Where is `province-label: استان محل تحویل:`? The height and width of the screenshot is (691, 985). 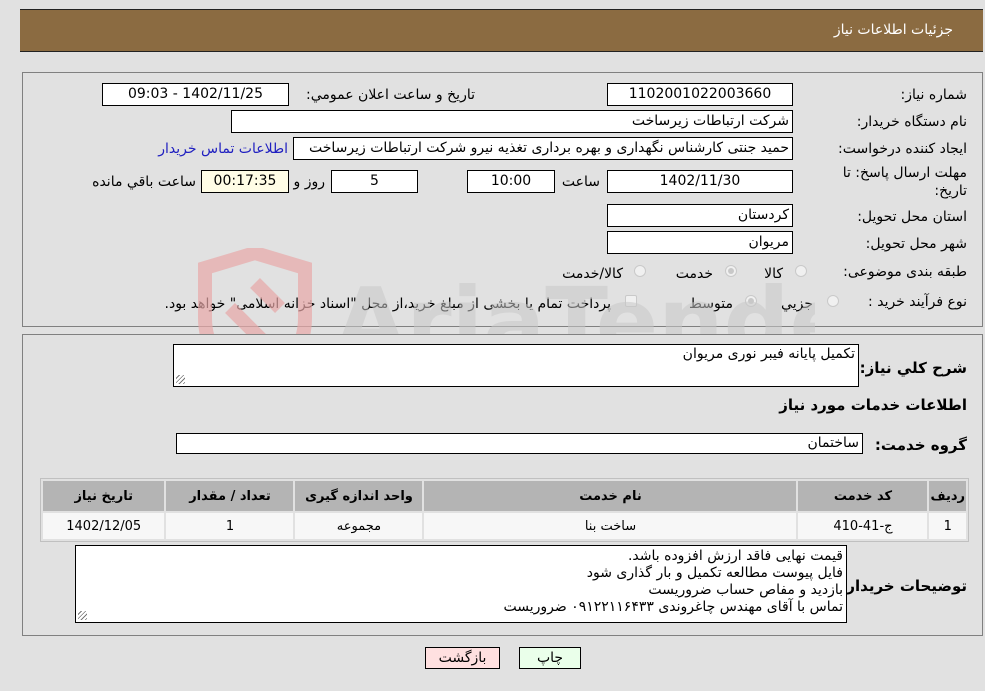
province-label: استان محل تحویل: is located at coordinates (912, 217).